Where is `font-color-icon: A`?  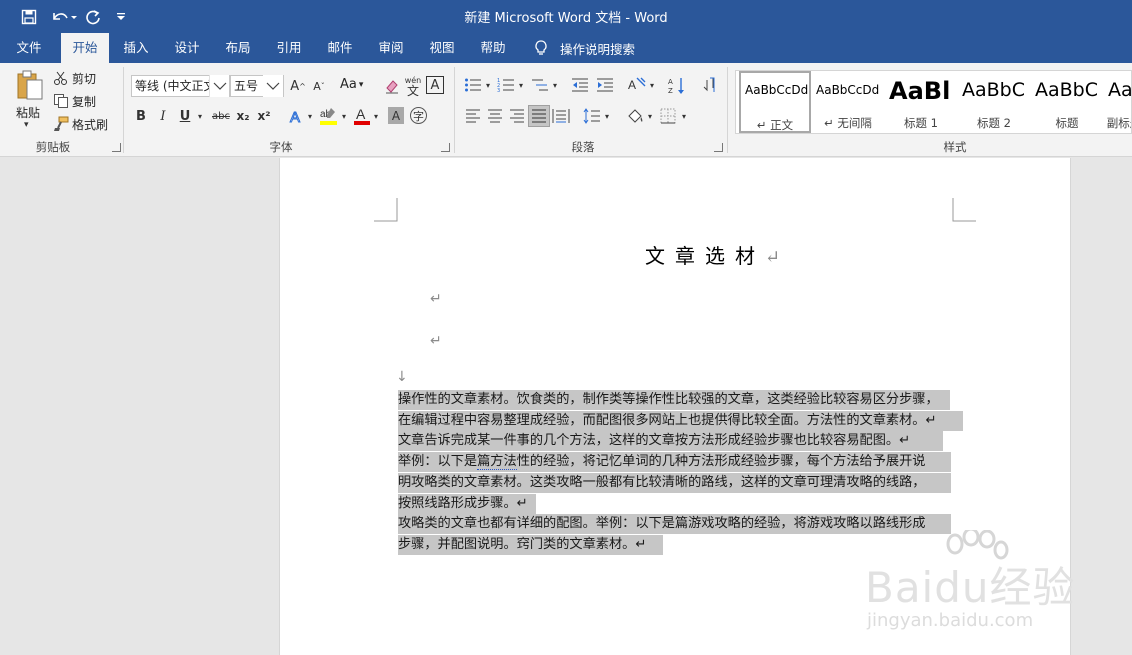
font-color-icon: A is located at coordinates (362, 116).